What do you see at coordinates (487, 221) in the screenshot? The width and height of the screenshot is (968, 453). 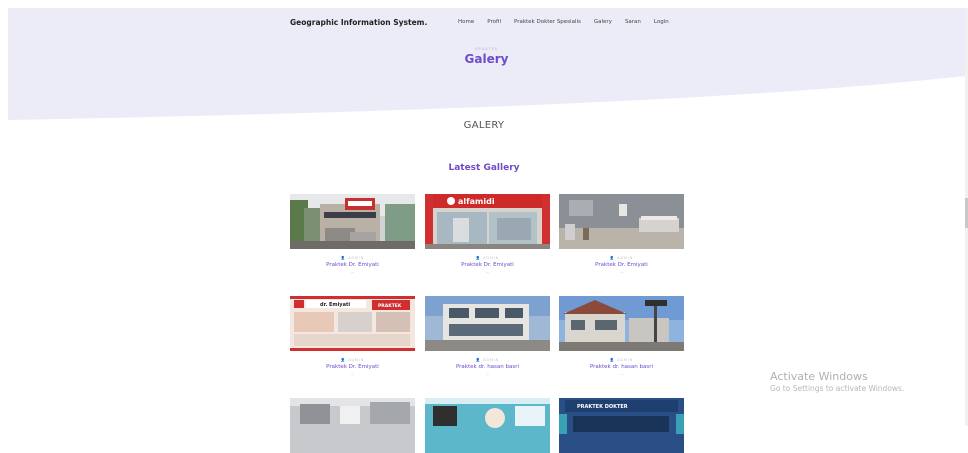 I see `gallery-photo: alfamidi` at bounding box center [487, 221].